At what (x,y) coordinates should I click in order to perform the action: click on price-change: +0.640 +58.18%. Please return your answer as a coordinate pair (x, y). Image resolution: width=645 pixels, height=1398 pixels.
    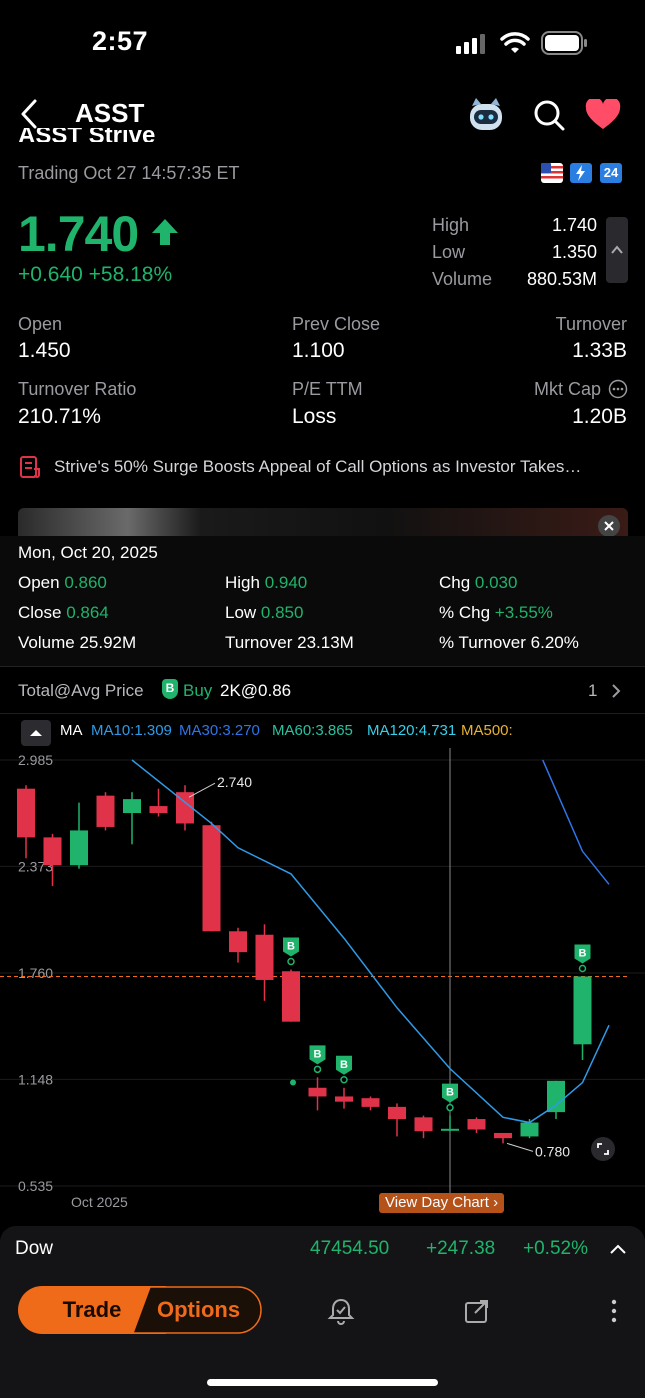
    Looking at the image, I should click on (95, 274).